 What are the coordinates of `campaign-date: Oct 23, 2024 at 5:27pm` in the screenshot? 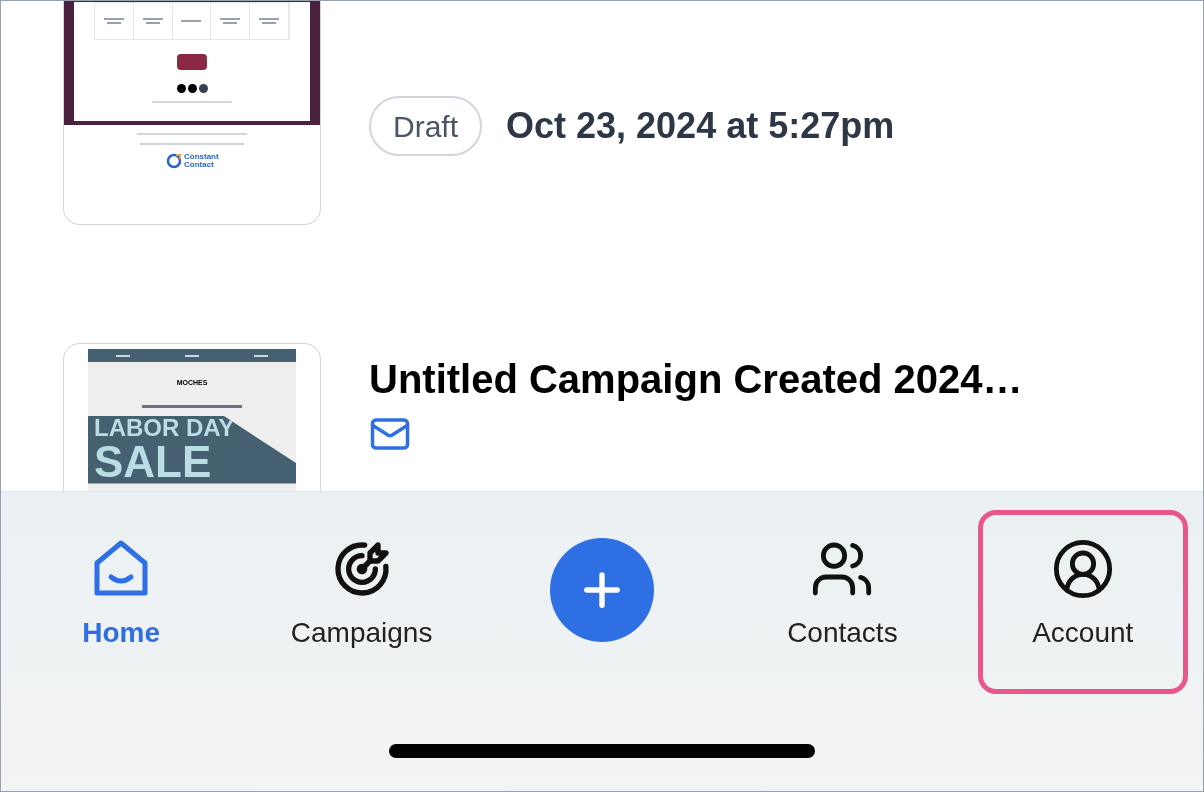 It's located at (700, 126).